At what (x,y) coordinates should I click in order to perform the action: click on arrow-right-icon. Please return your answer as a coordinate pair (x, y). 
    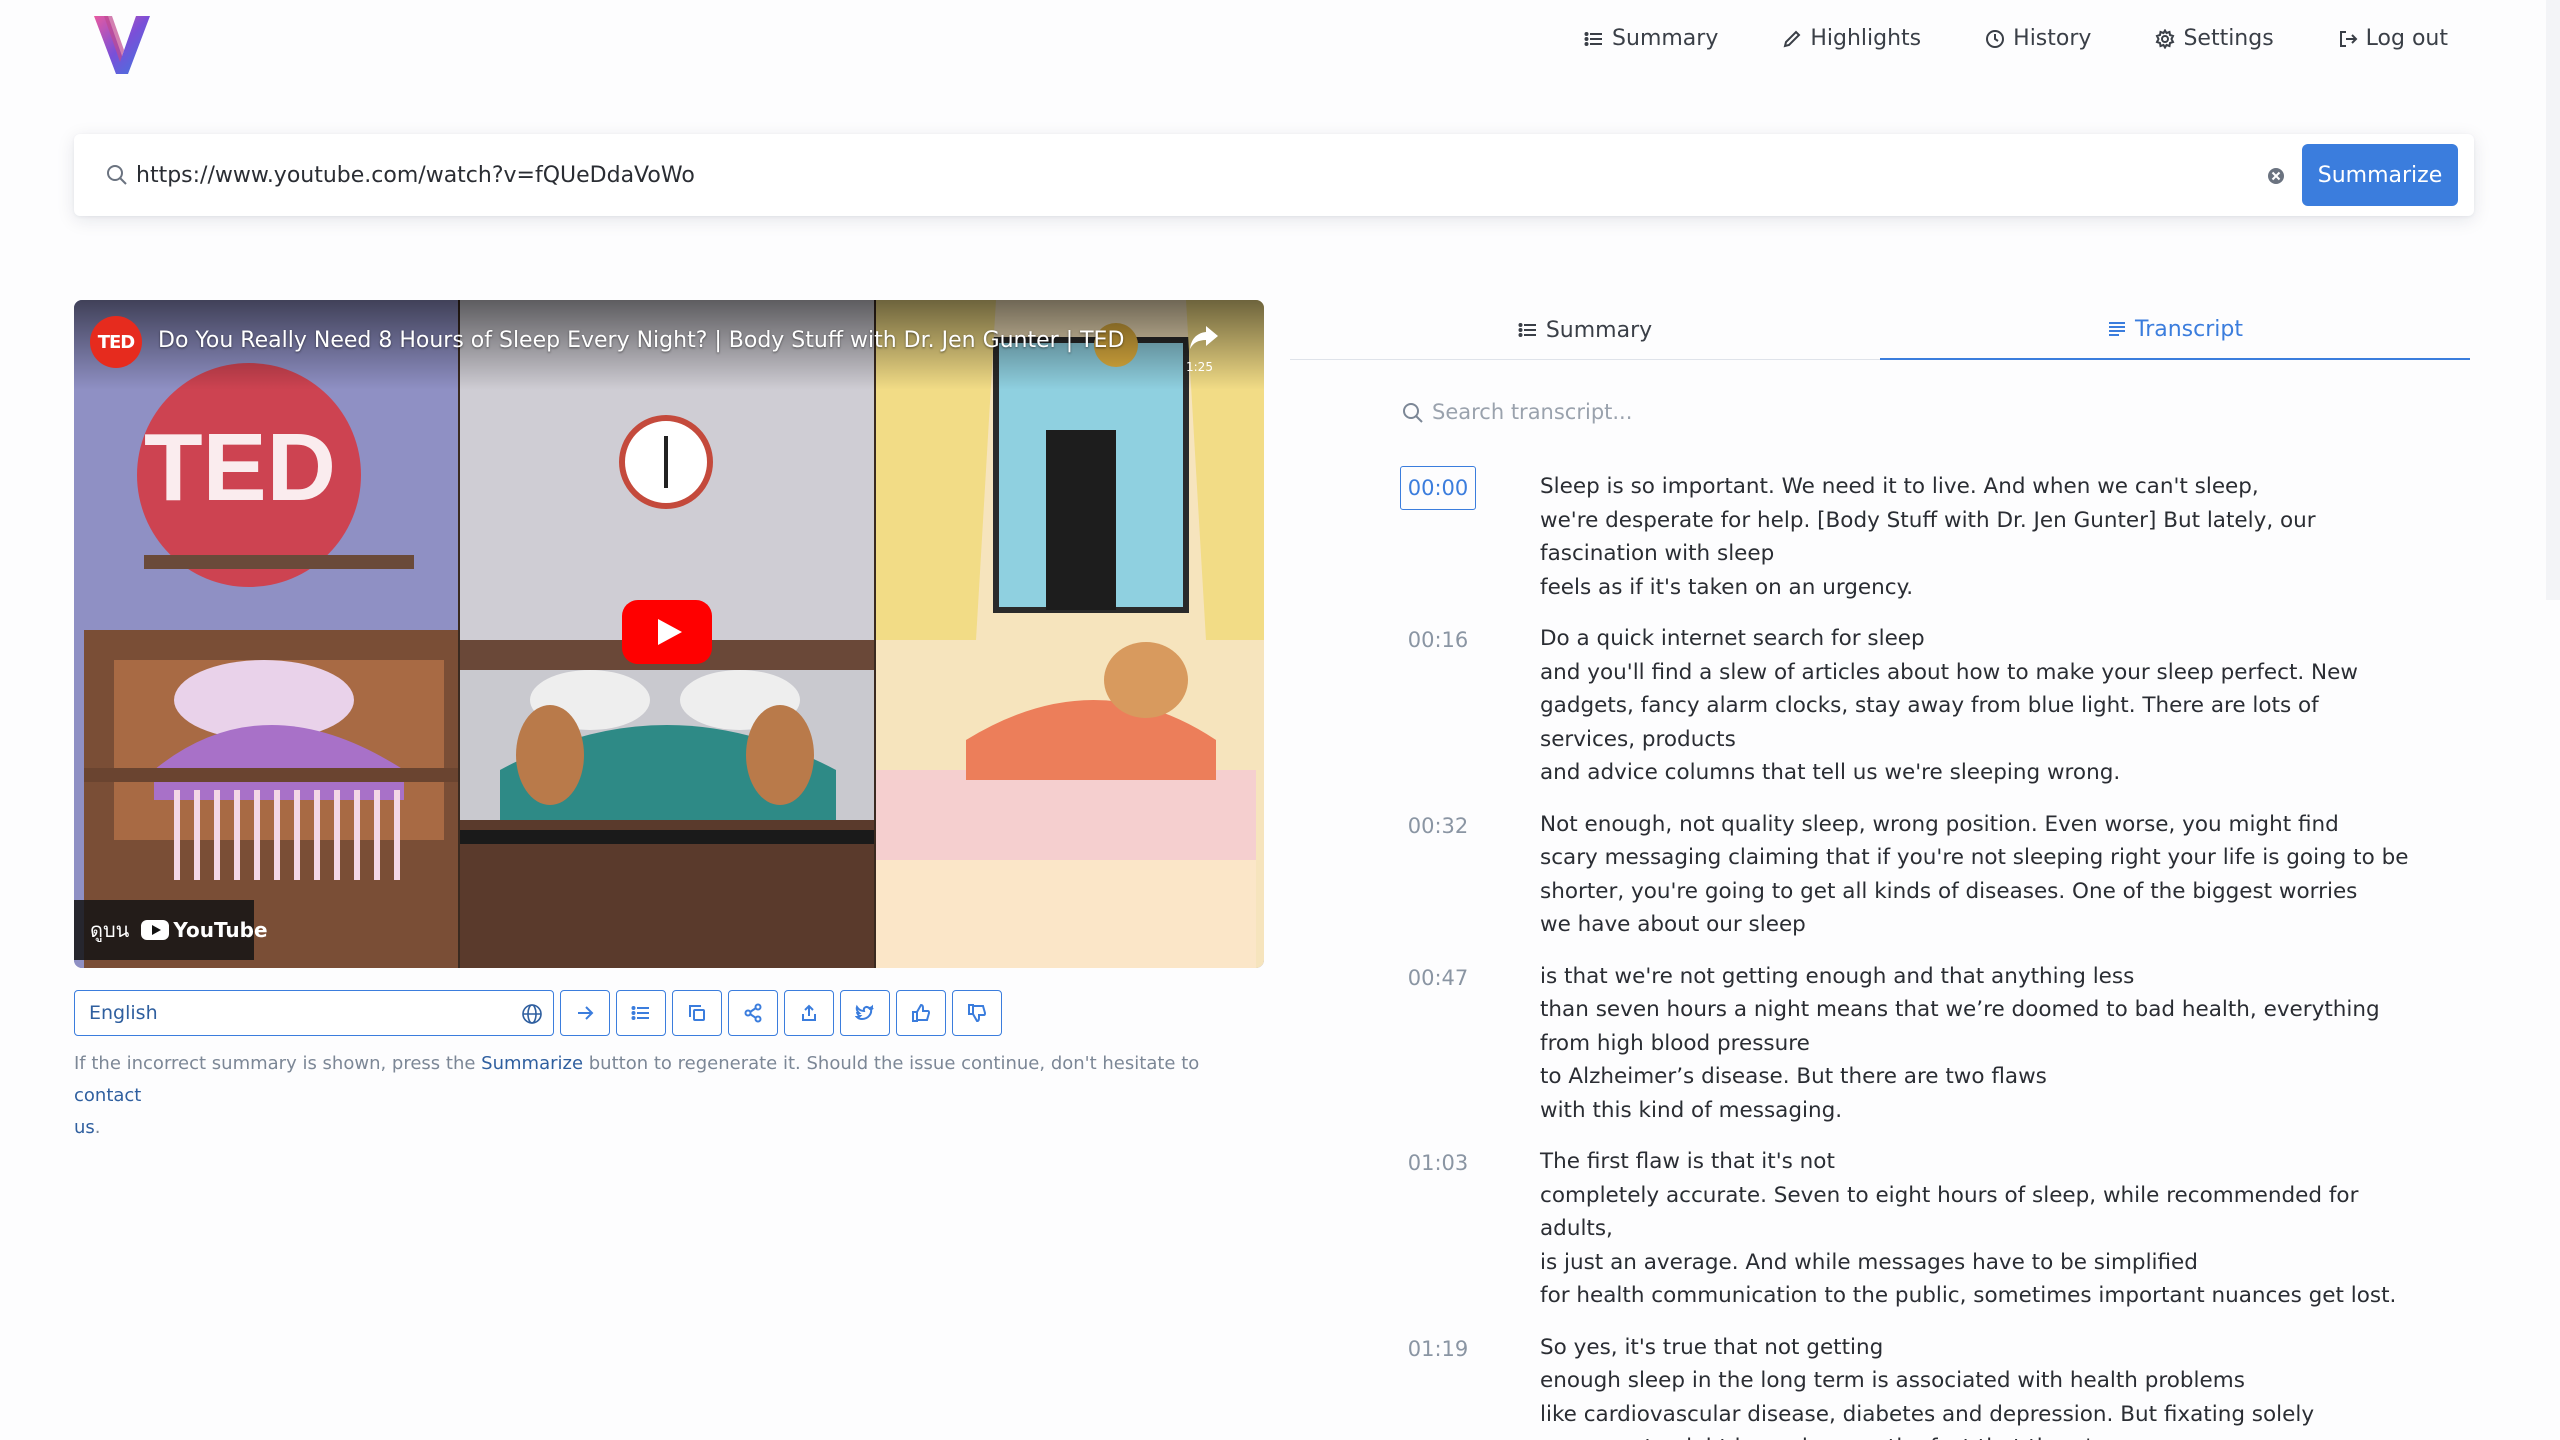
    Looking at the image, I should click on (586, 1013).